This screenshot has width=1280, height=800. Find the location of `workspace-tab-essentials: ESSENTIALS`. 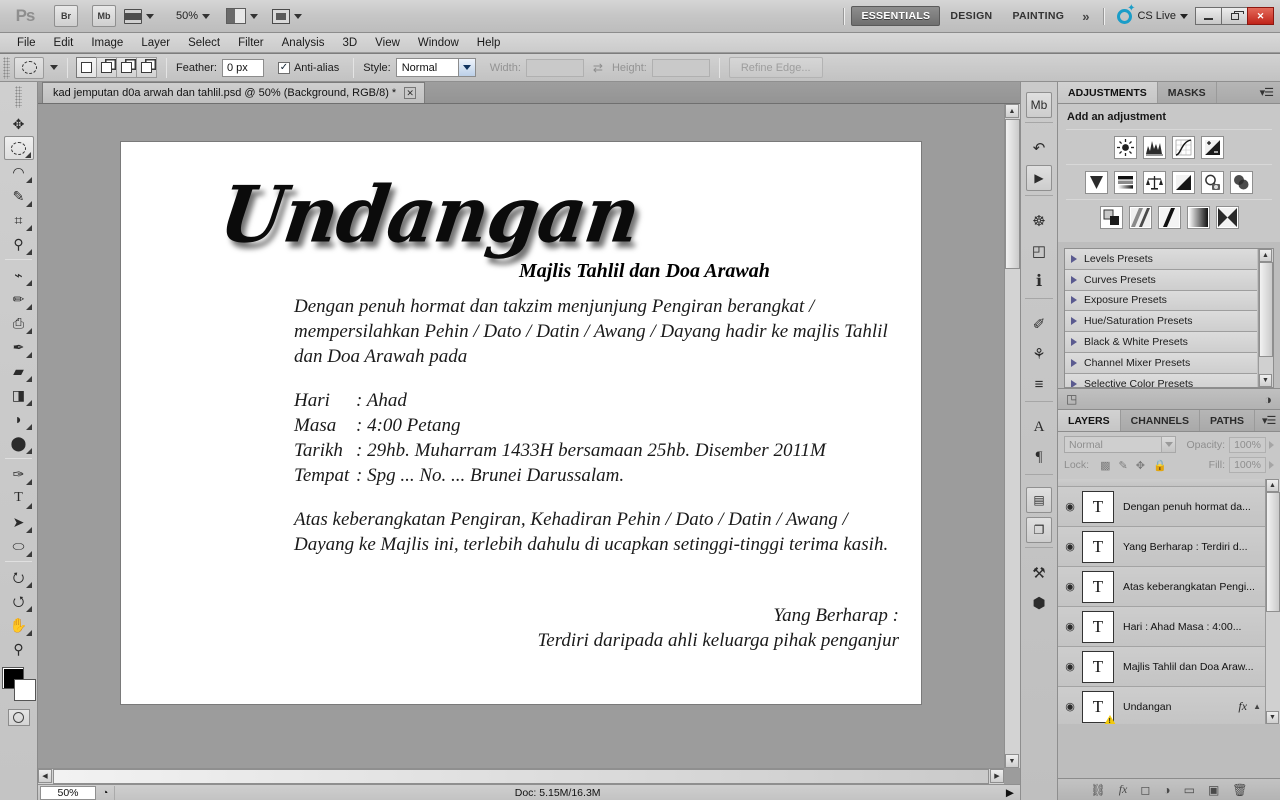

workspace-tab-essentials: ESSENTIALS is located at coordinates (896, 16).